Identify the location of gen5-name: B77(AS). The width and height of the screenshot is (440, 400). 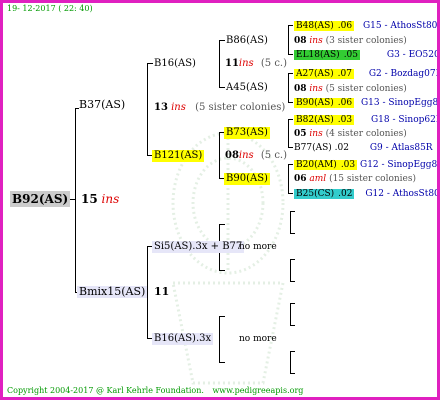
(313, 148).